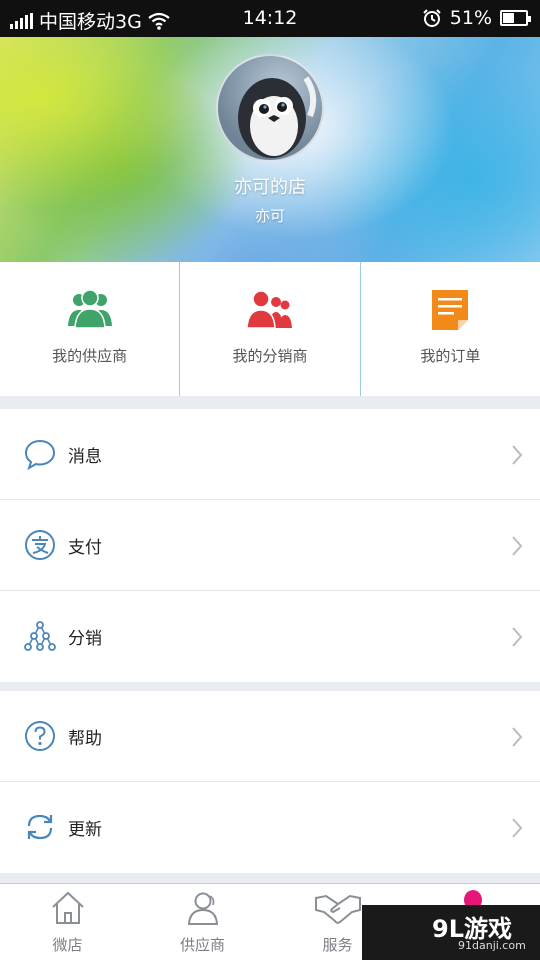 Image resolution: width=540 pixels, height=960 pixels. Describe the element at coordinates (277, 117) in the screenshot. I see `penguin-avatar-image` at that location.